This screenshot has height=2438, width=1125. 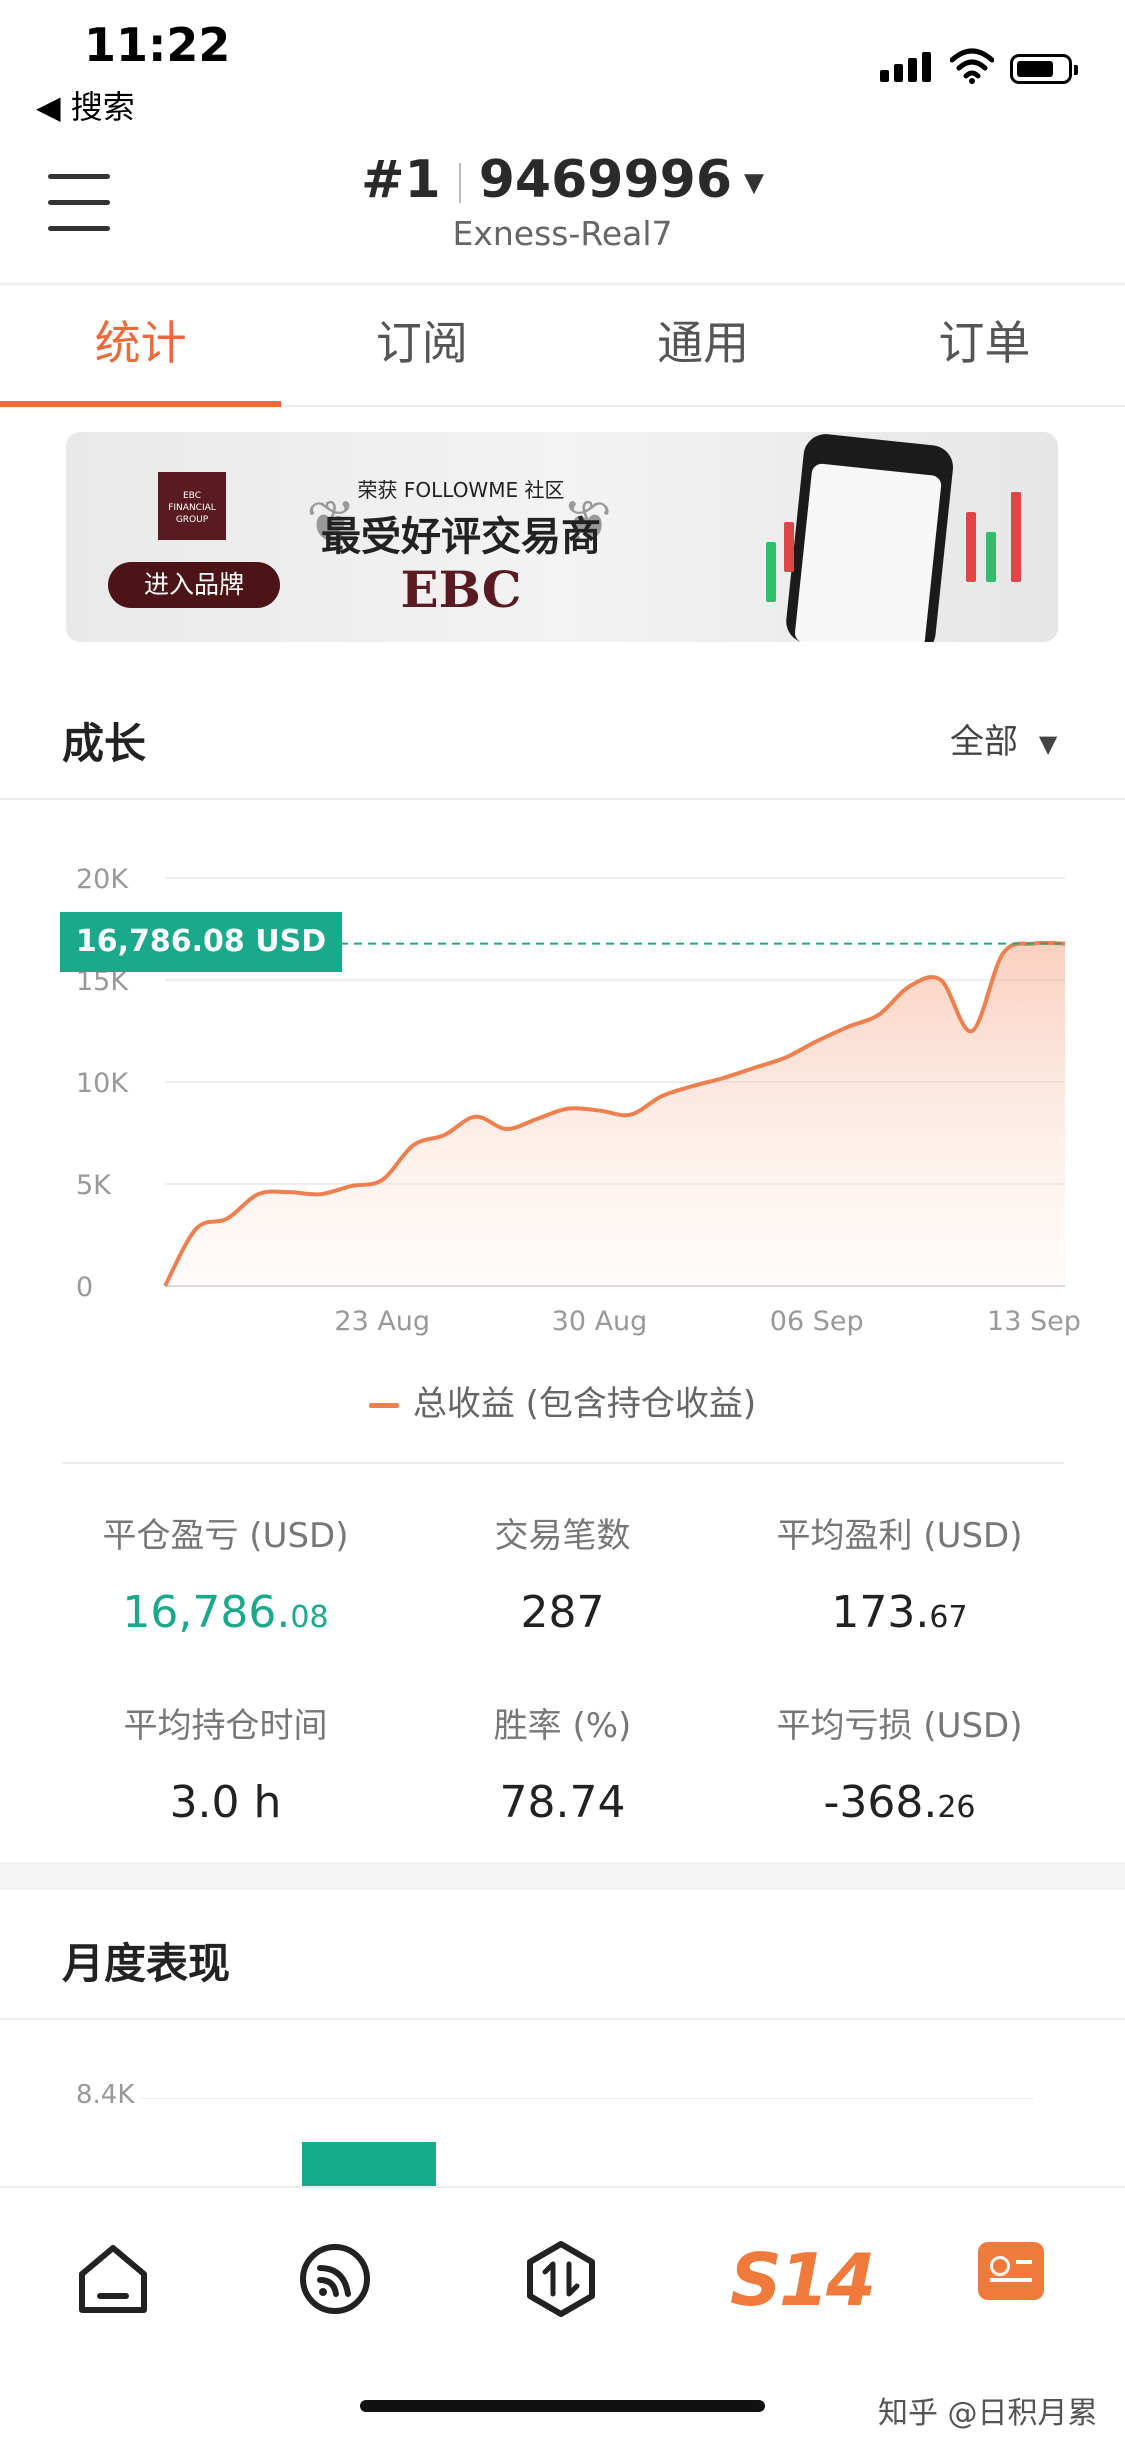 What do you see at coordinates (225, 1726) in the screenshot?
I see `stat-label: 平均持仓时间` at bounding box center [225, 1726].